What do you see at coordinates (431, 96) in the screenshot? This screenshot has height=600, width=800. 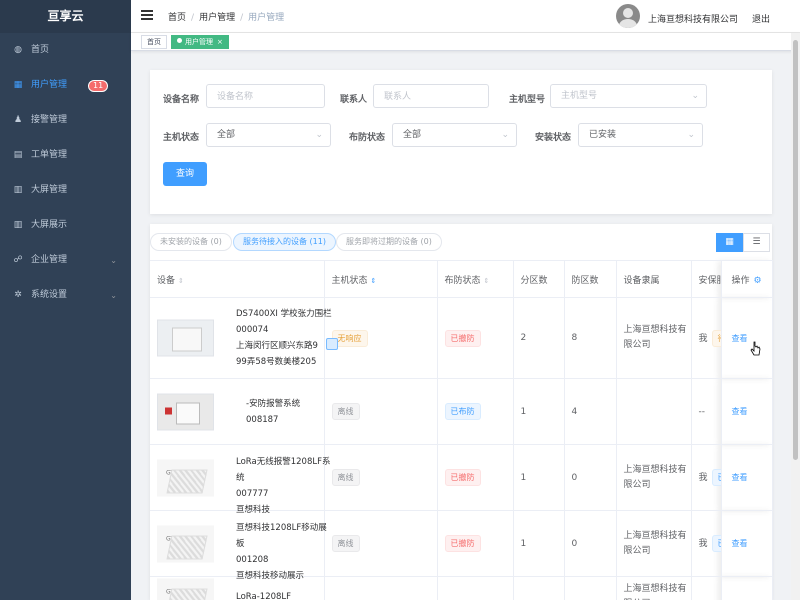 I see `contact-input` at bounding box center [431, 96].